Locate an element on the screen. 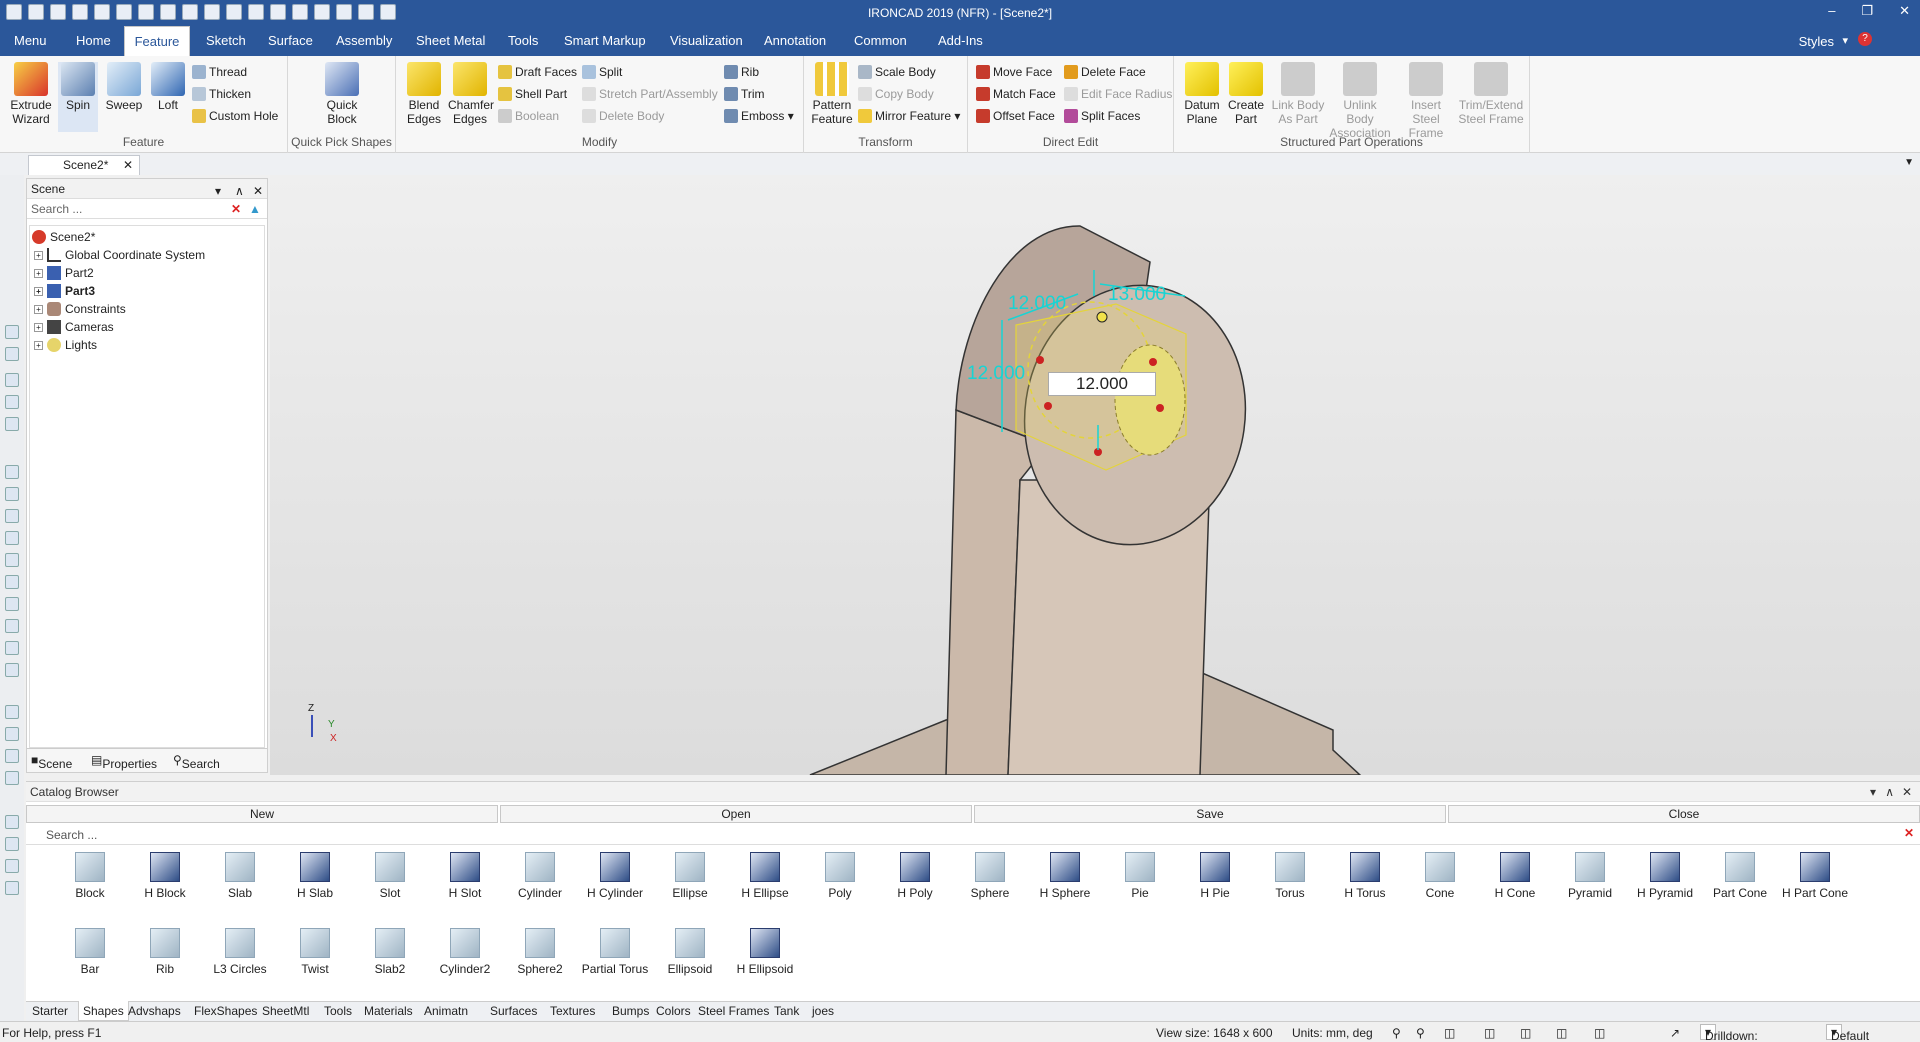  tree-node-gcs: + Global Coordinate System is located at coordinates (119, 255).